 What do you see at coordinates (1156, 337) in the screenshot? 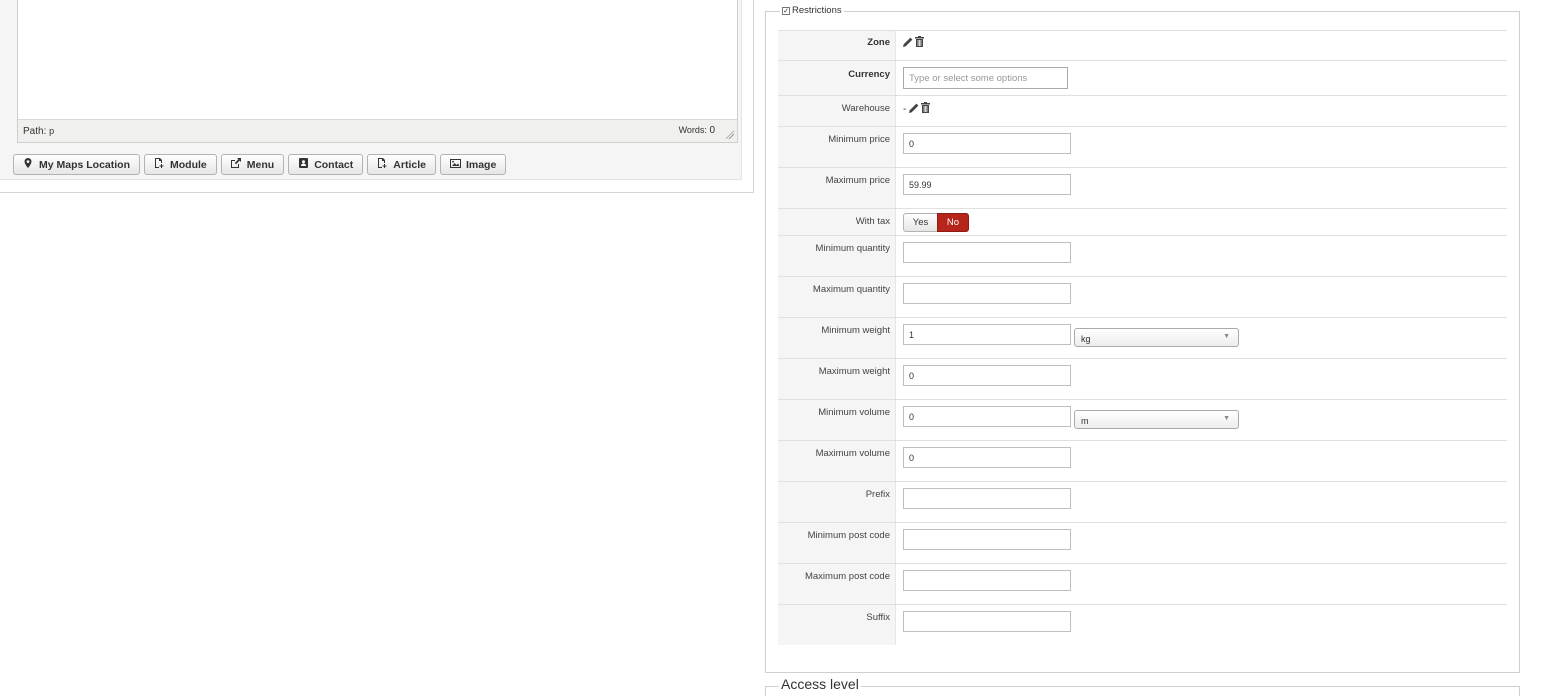
I see `weight-unit-select: kg ▼` at bounding box center [1156, 337].